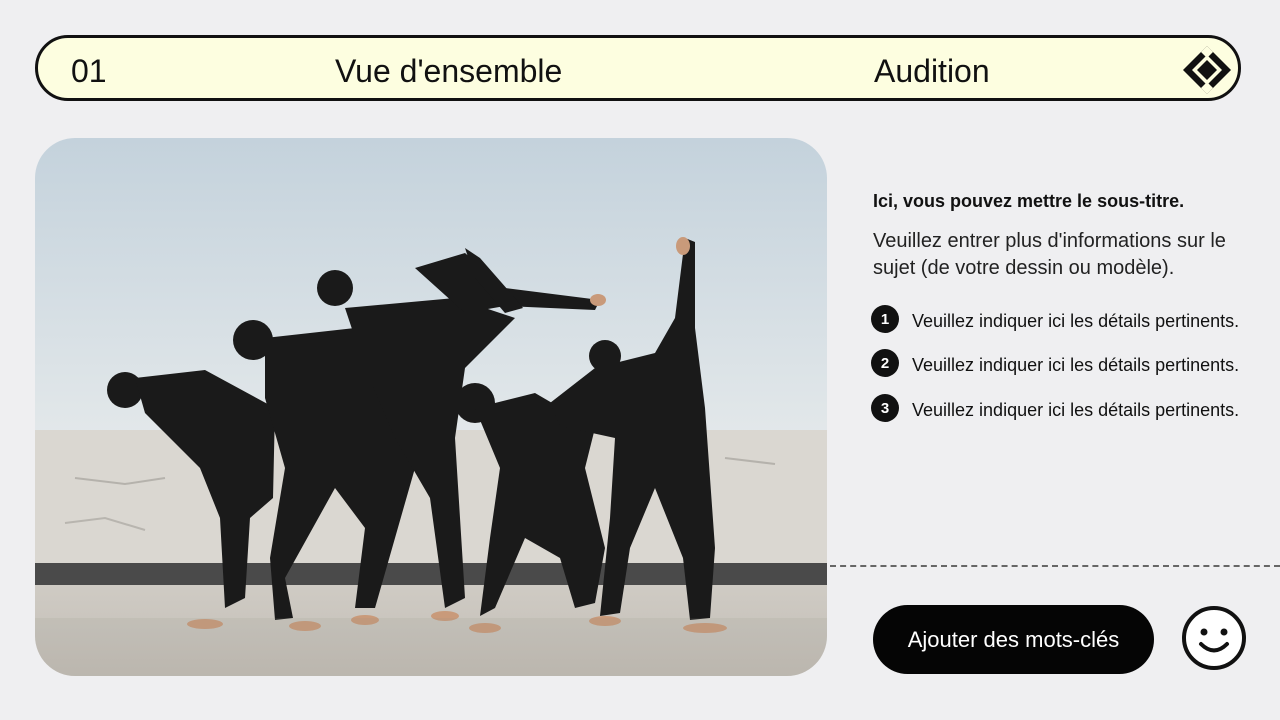  Describe the element at coordinates (1029, 201) in the screenshot. I see `subtitle: Ici, vous pouvez mettre le sous-titre.` at that location.